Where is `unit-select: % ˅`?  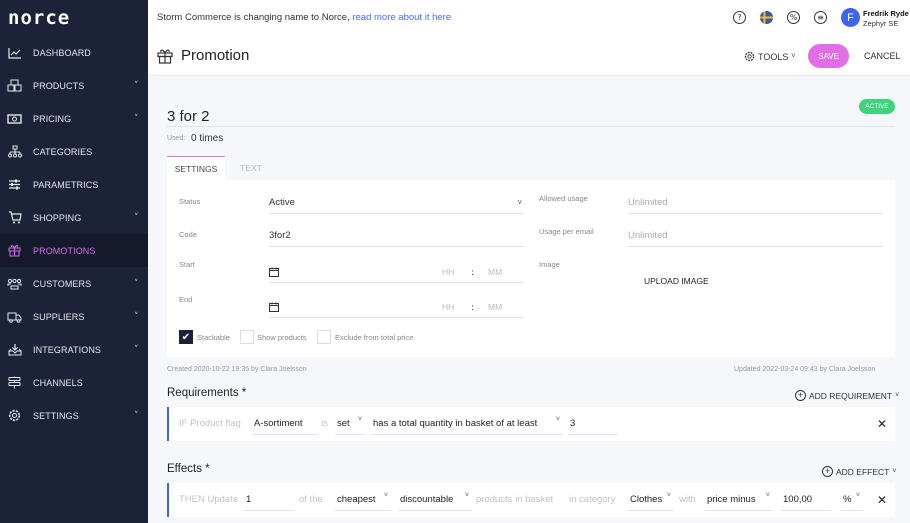
unit-select: % ˅ is located at coordinates (852, 500).